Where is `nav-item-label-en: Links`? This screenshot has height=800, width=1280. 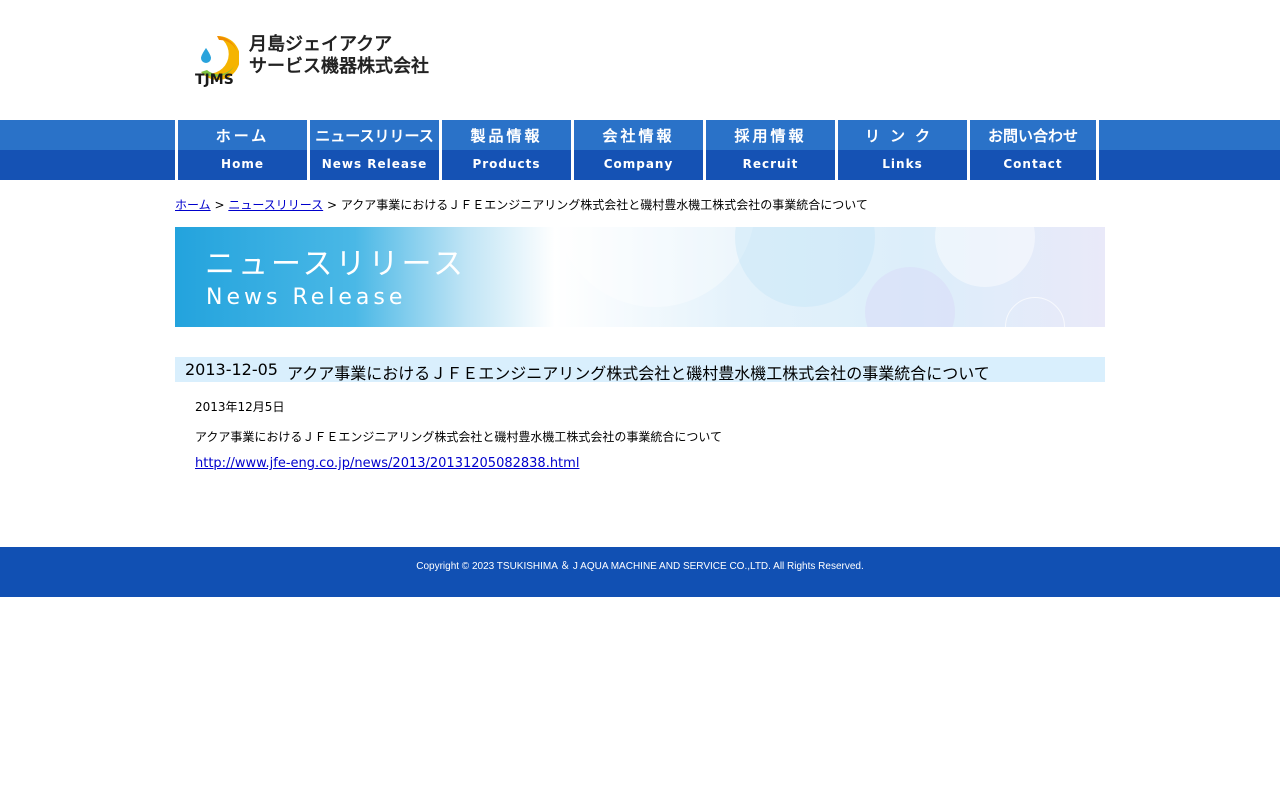
nav-item-label-en: Links is located at coordinates (902, 164).